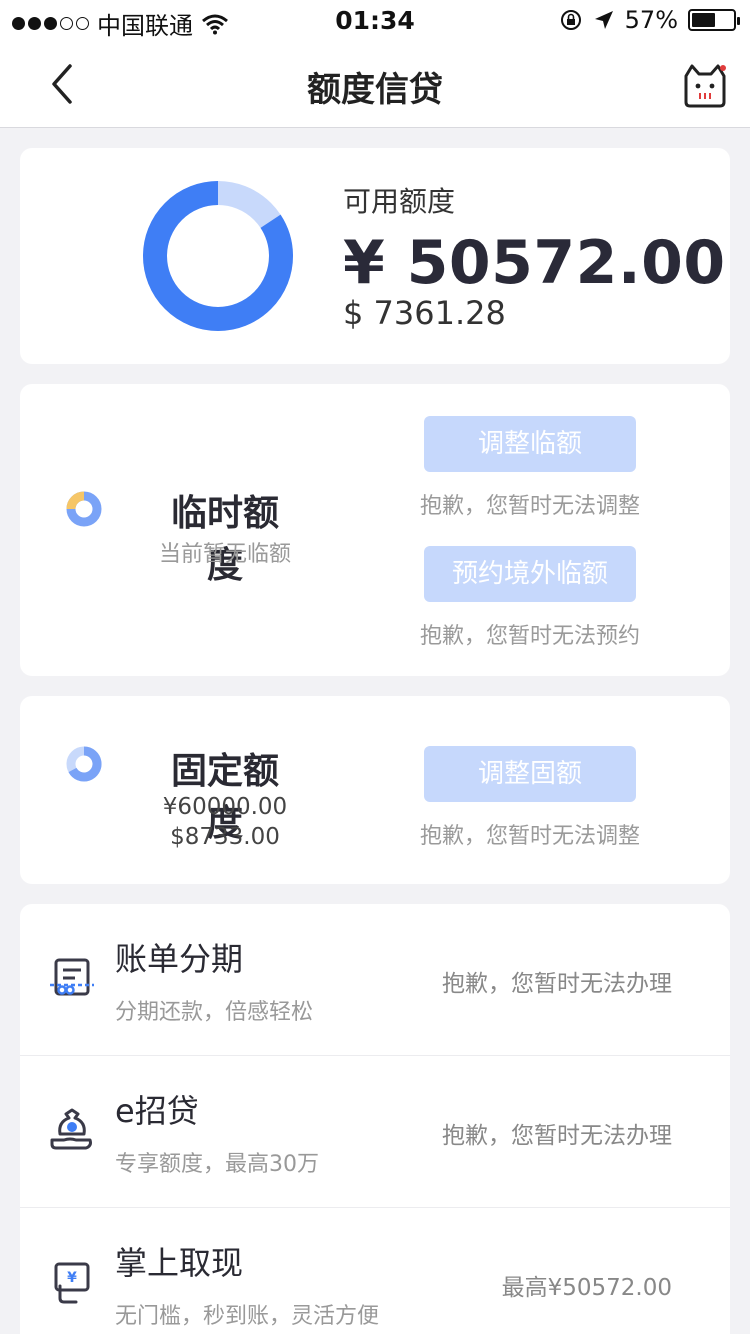 The height and width of the screenshot is (1334, 750). I want to click on service-status: 最高¥50572.00, so click(586, 1288).